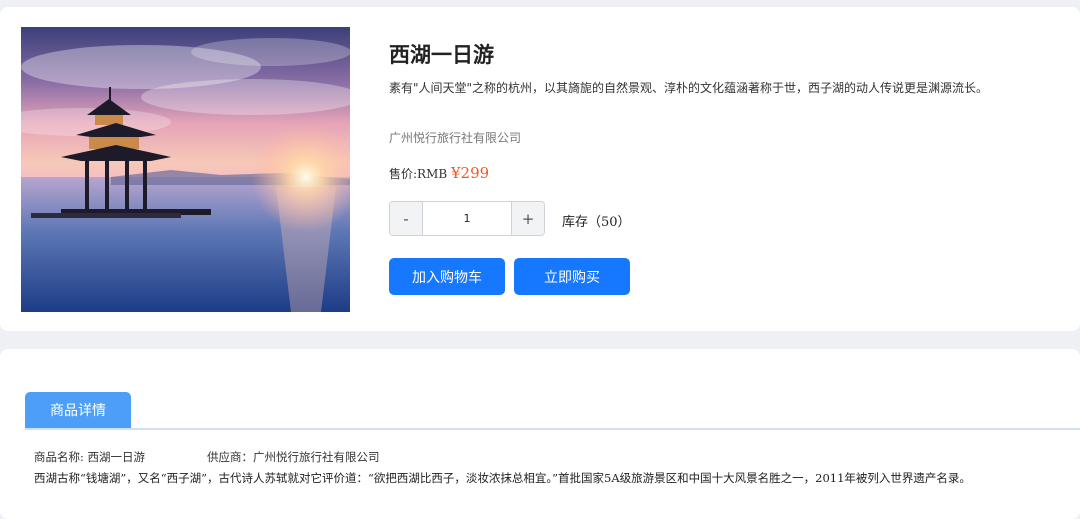 Image resolution: width=1080 pixels, height=519 pixels. I want to click on buy-now-button: 立即购买, so click(572, 276).